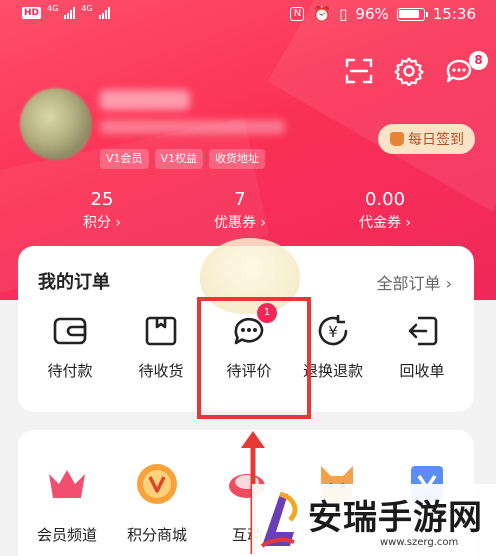  What do you see at coordinates (66, 535) in the screenshot?
I see `feature-member-channel-label: 会员频道` at bounding box center [66, 535].